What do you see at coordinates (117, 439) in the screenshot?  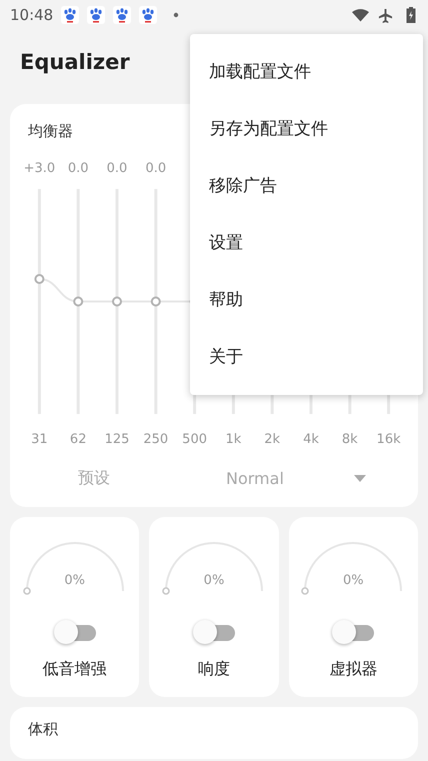 I see `frequency-label: 125` at bounding box center [117, 439].